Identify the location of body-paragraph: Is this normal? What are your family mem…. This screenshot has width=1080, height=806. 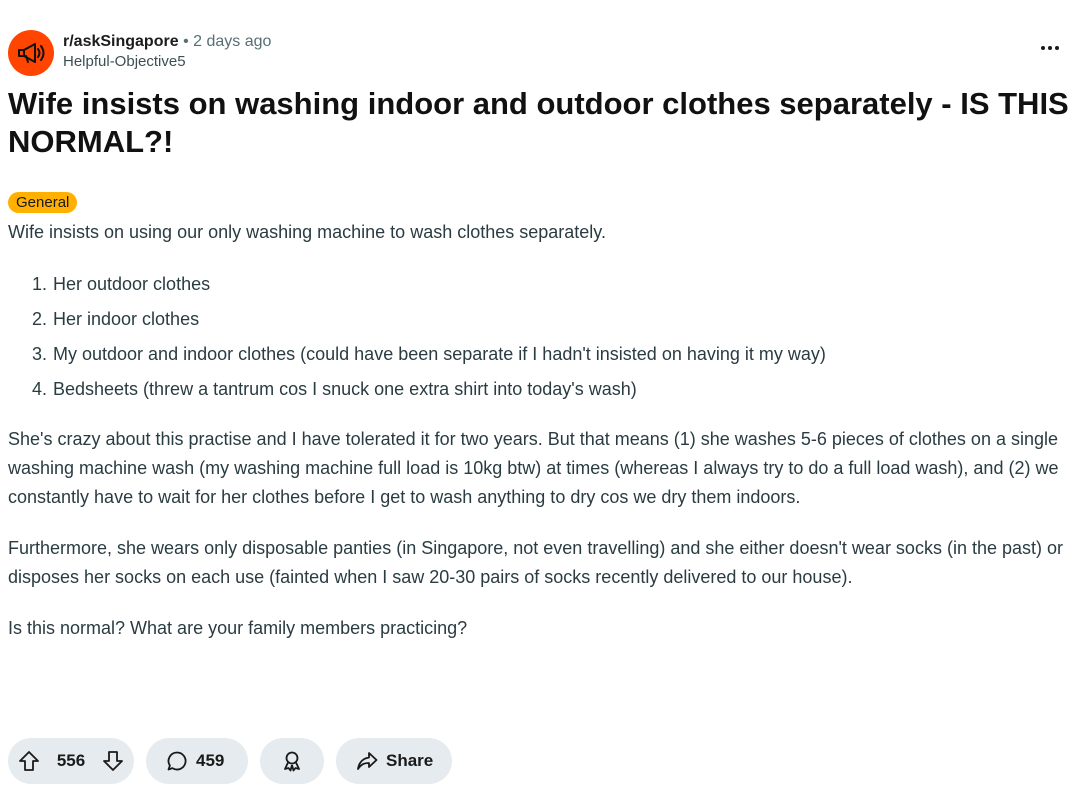
(238, 628).